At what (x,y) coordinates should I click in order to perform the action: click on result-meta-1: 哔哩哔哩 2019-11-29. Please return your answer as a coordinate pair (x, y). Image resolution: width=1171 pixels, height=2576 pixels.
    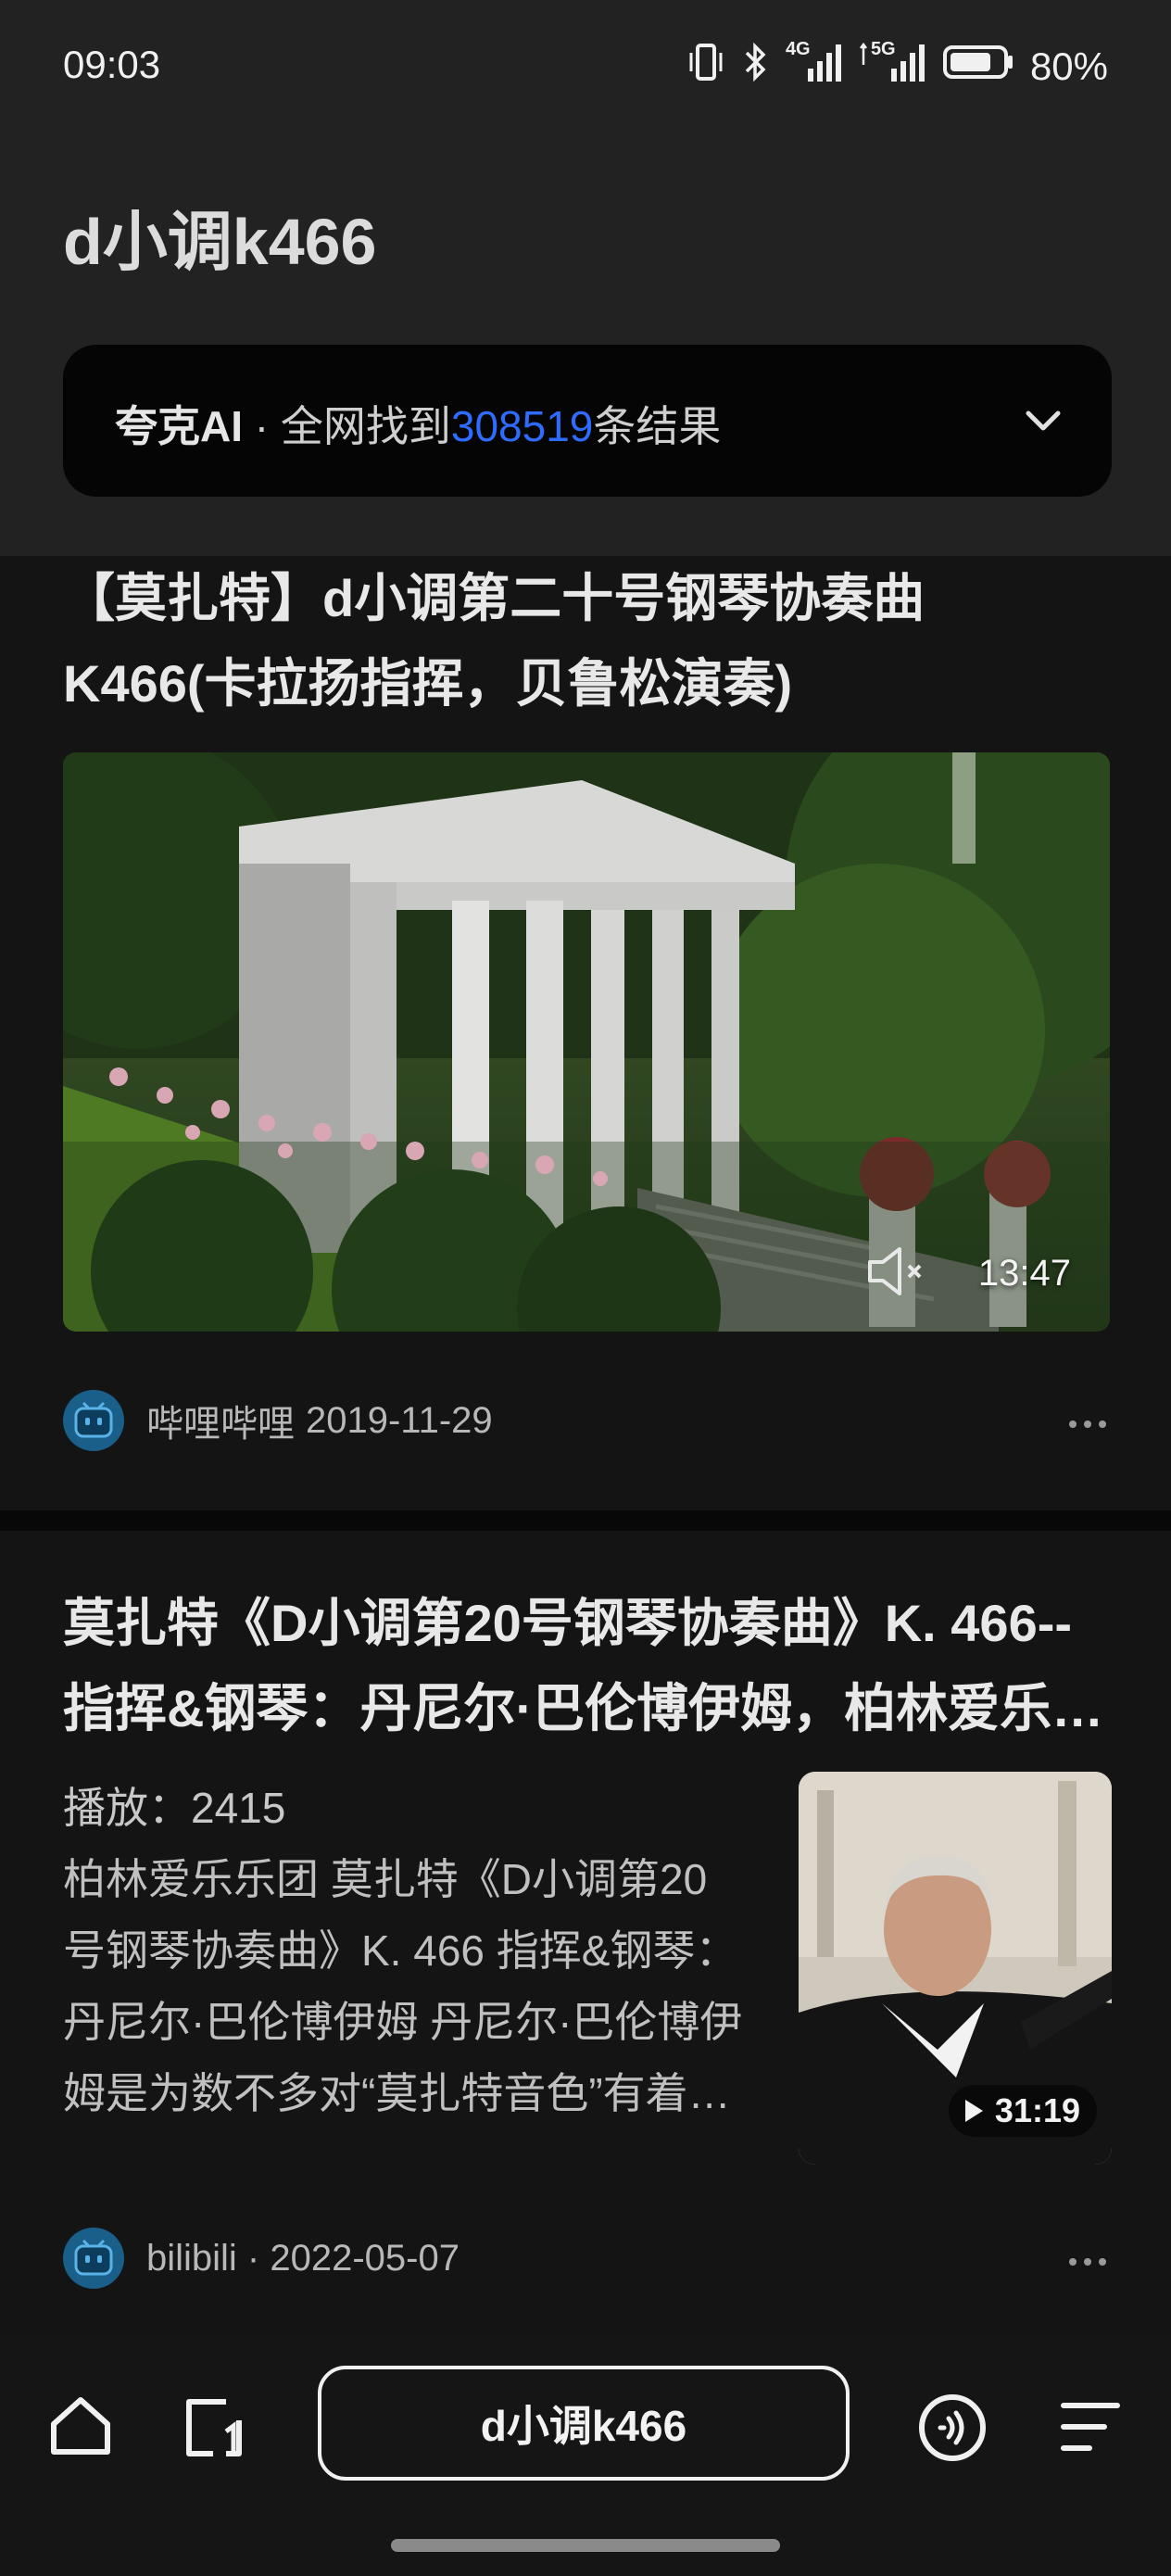
    Looking at the image, I should click on (278, 1420).